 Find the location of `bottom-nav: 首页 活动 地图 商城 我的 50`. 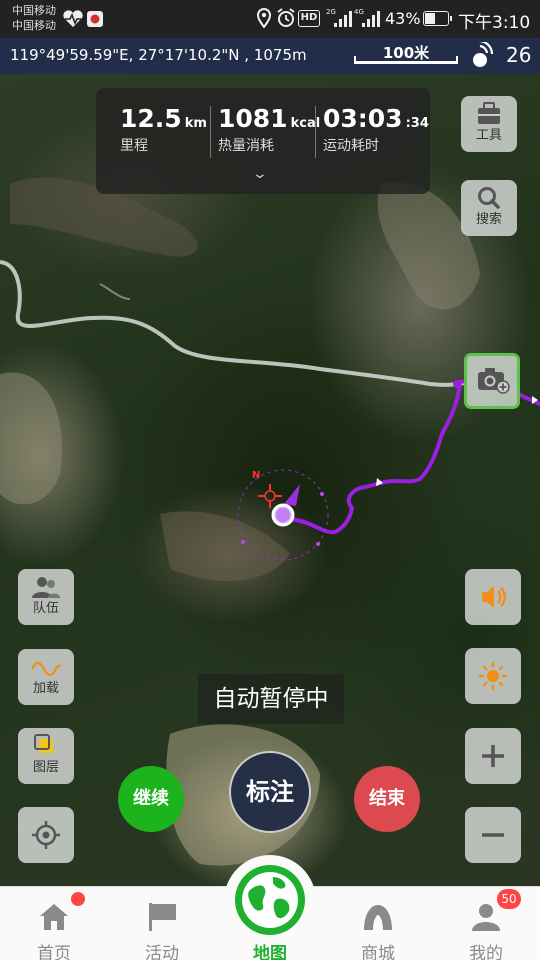

bottom-nav: 首页 活动 地图 商城 我的 50 is located at coordinates (270, 907).